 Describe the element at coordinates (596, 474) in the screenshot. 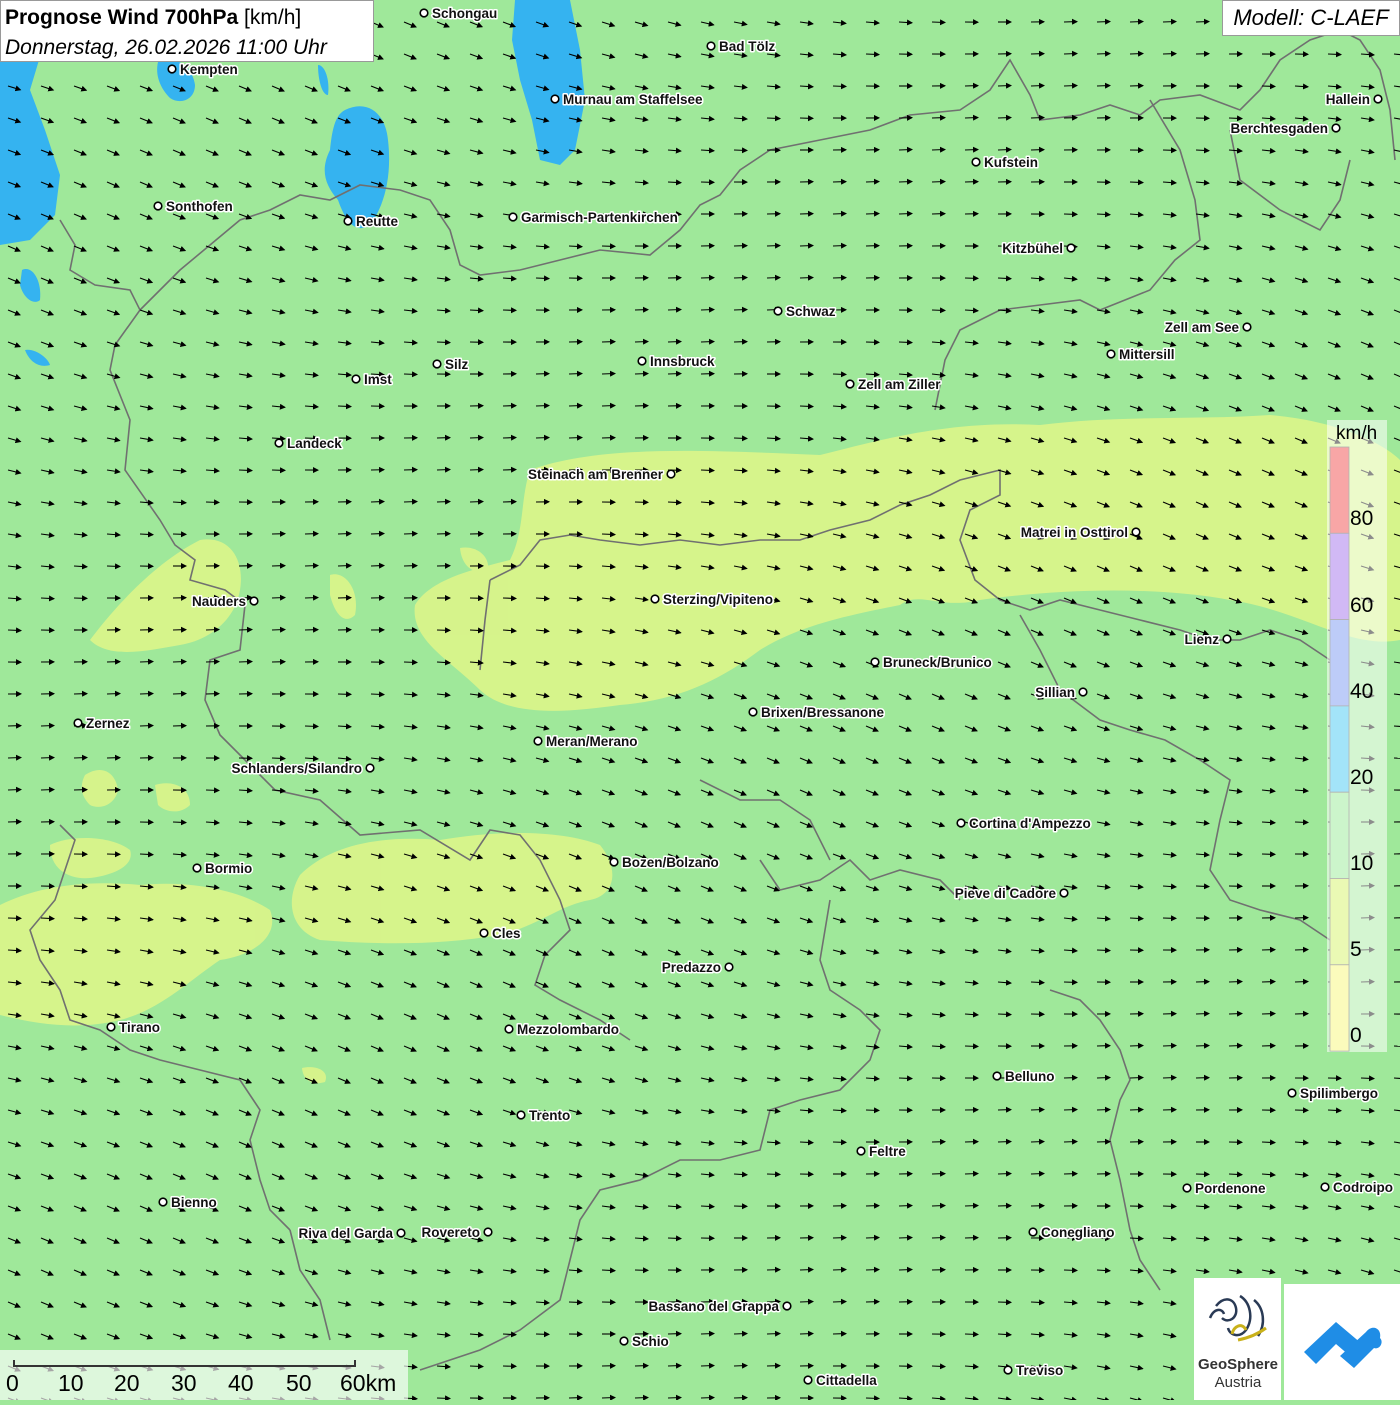

I see `city-label: Steinach am Brenner` at that location.